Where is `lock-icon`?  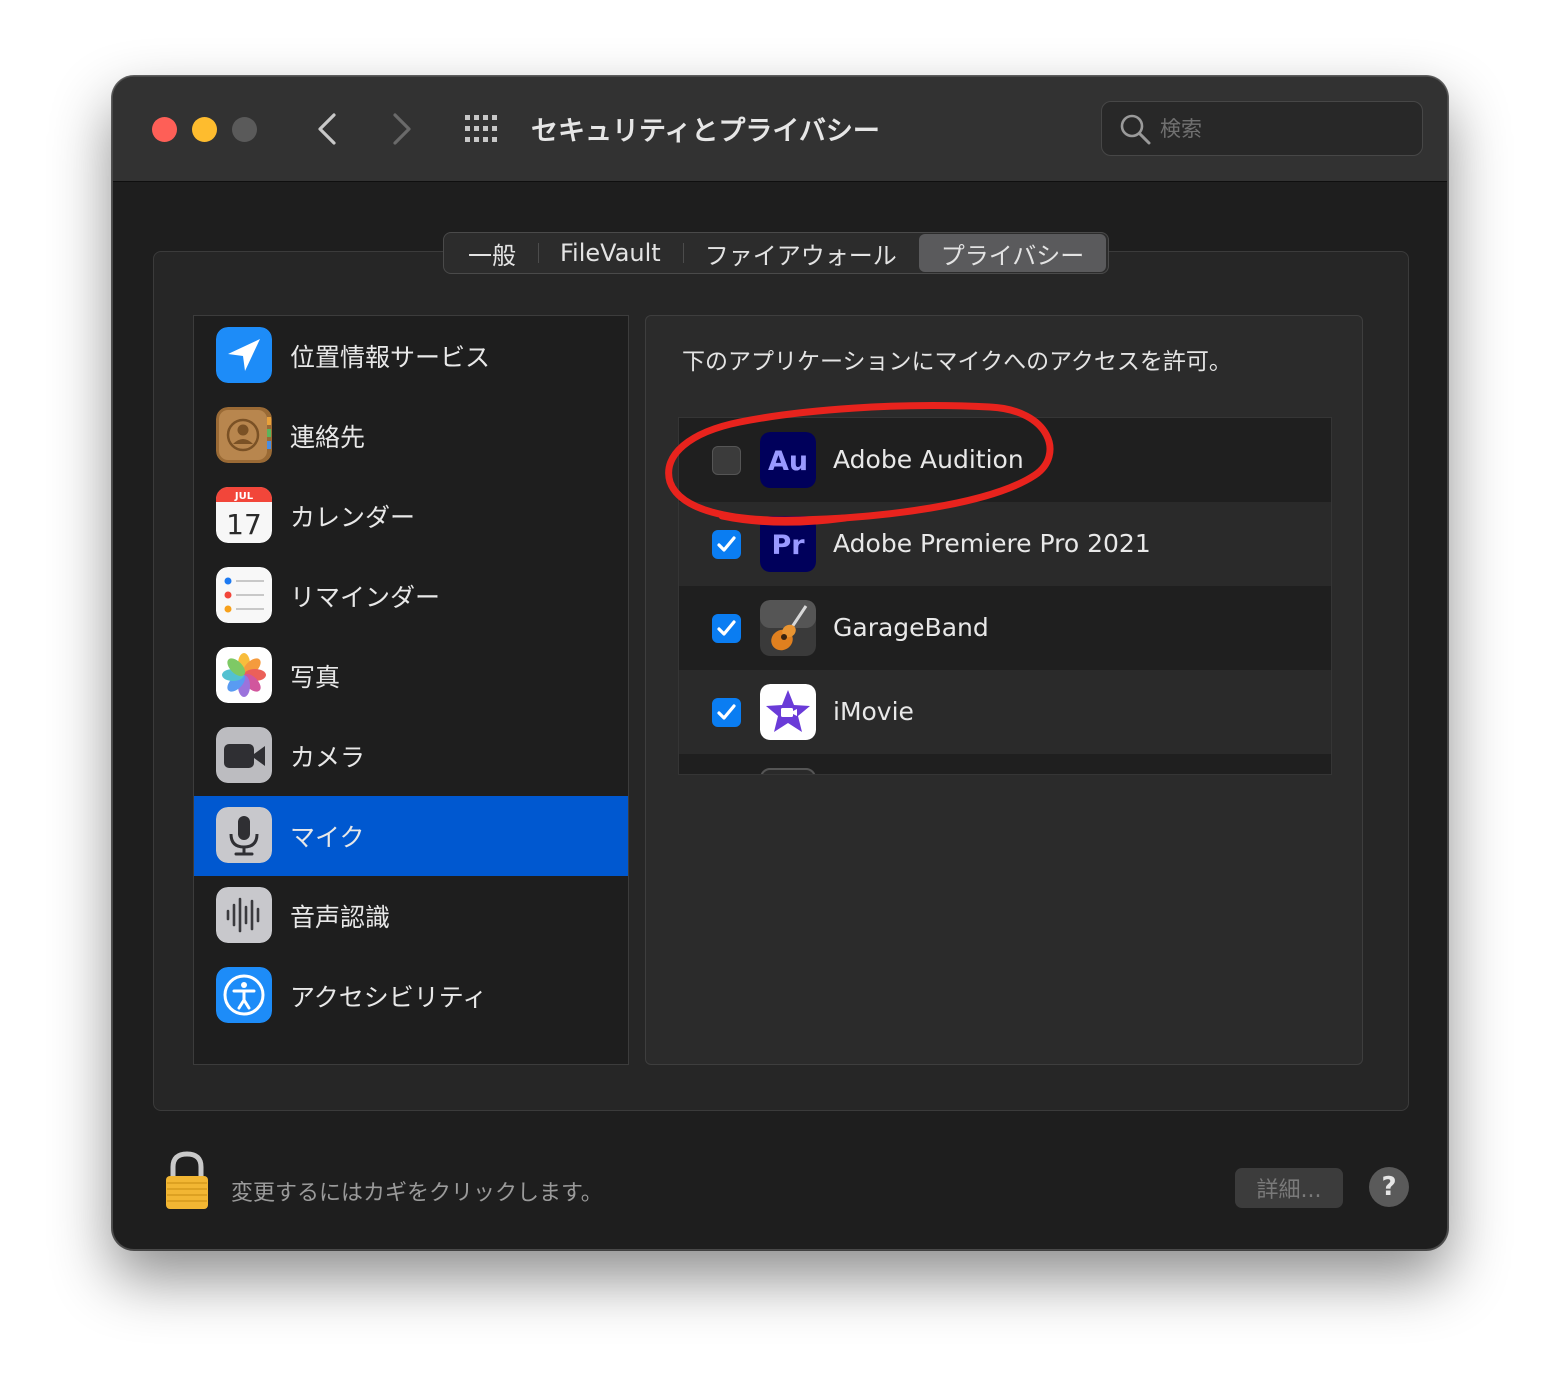 lock-icon is located at coordinates (187, 1181).